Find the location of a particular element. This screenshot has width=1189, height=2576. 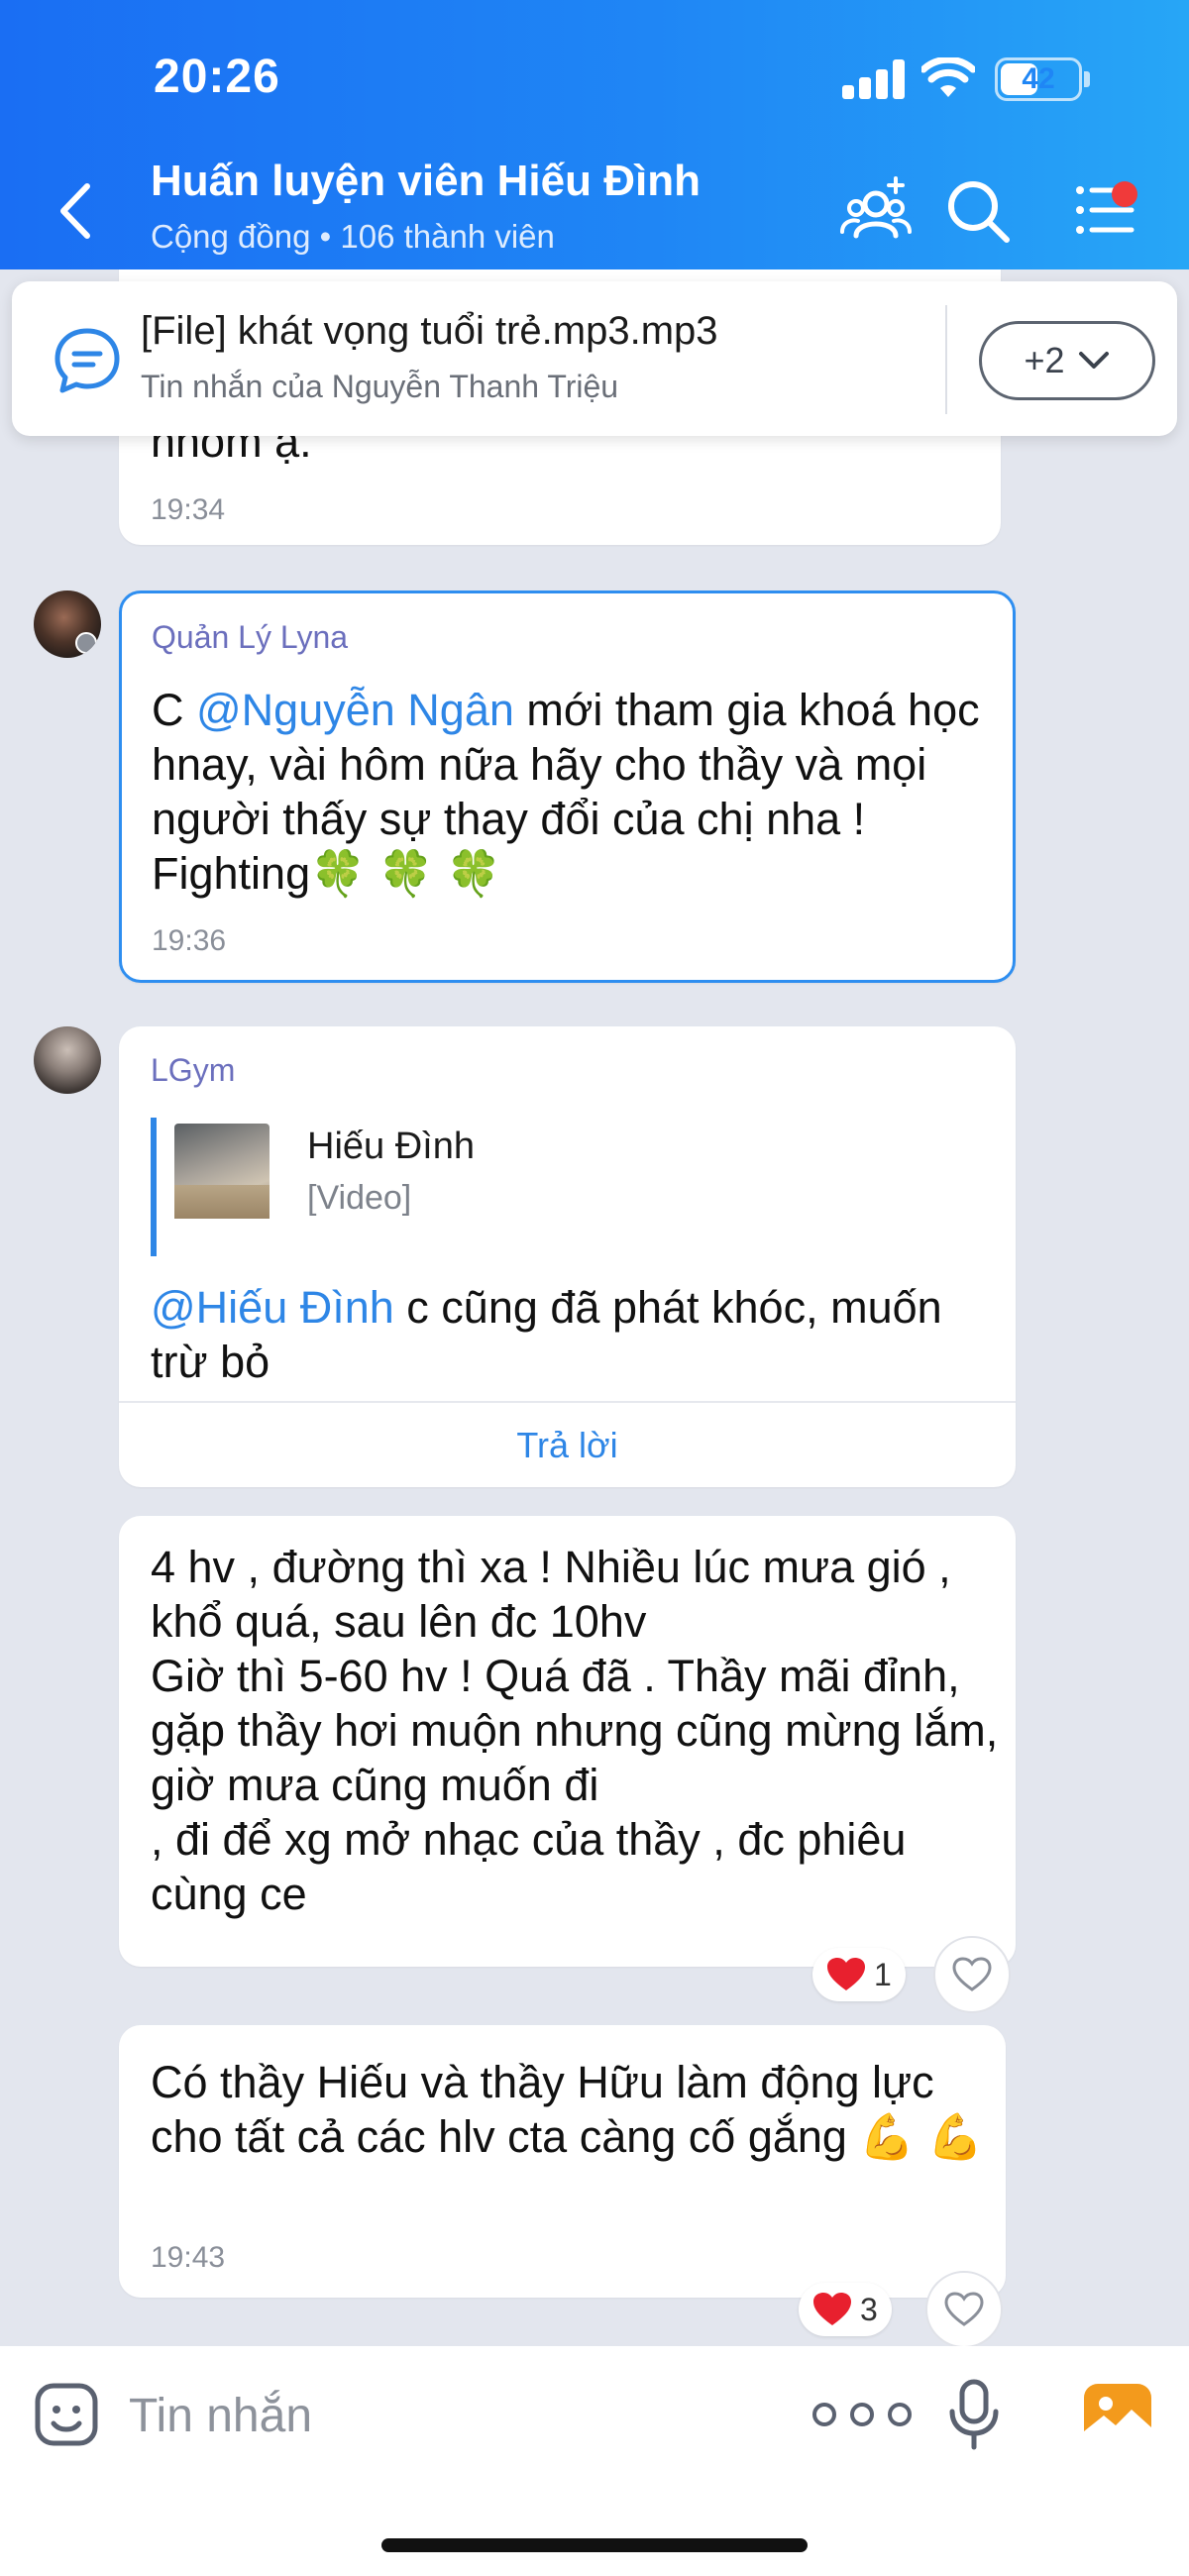

quoted-message: Hiếu Đình [Video] is located at coordinates (567, 1187).